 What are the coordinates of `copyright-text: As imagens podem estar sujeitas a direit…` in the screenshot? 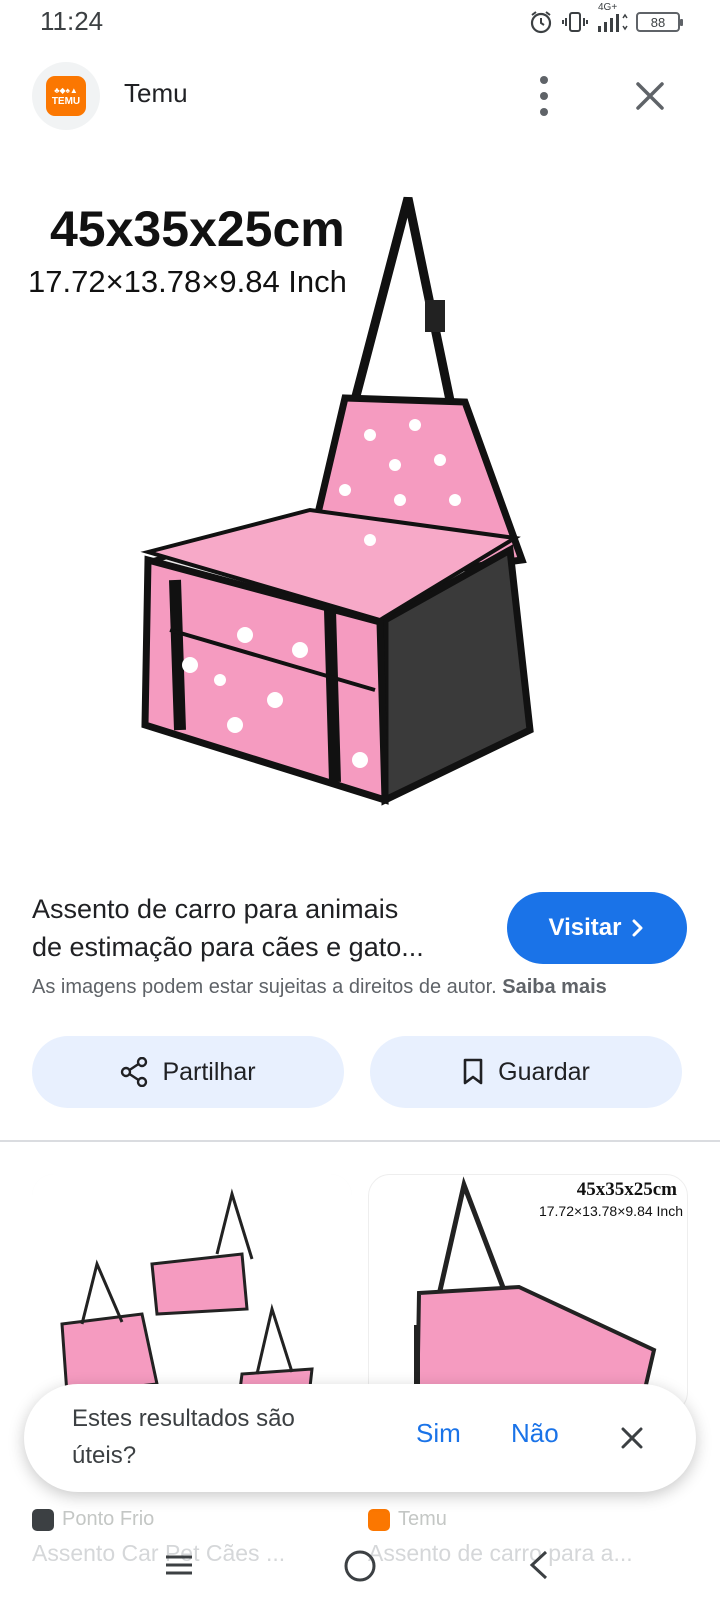 It's located at (264, 987).